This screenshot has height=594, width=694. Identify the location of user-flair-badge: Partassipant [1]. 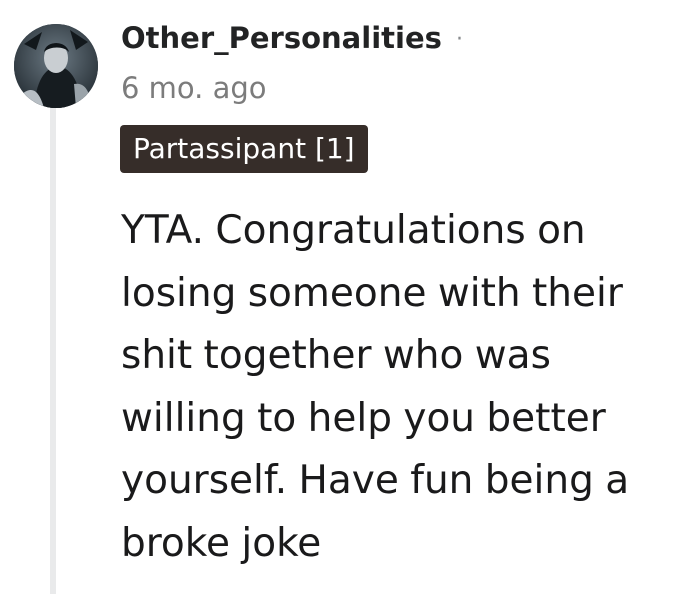
(244, 149).